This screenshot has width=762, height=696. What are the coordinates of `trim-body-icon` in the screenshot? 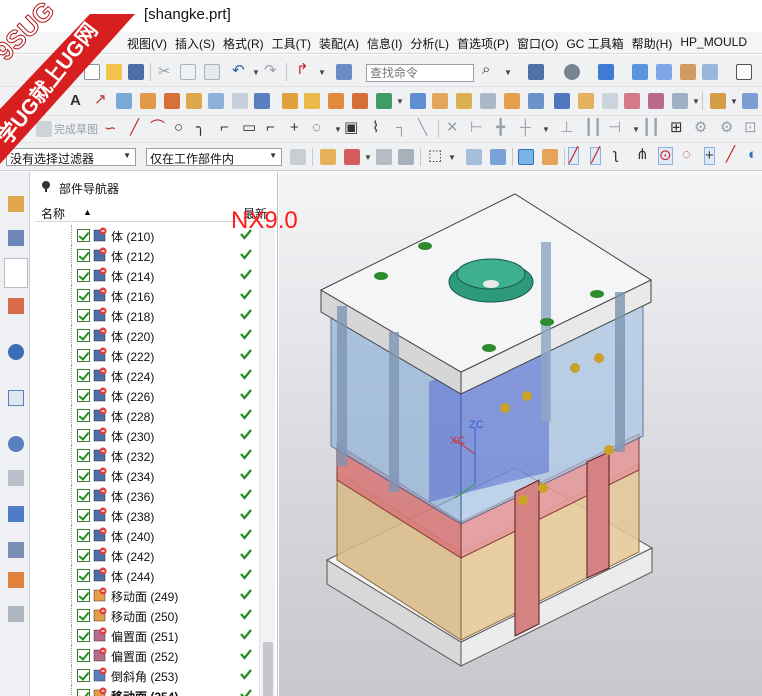 It's located at (290, 101).